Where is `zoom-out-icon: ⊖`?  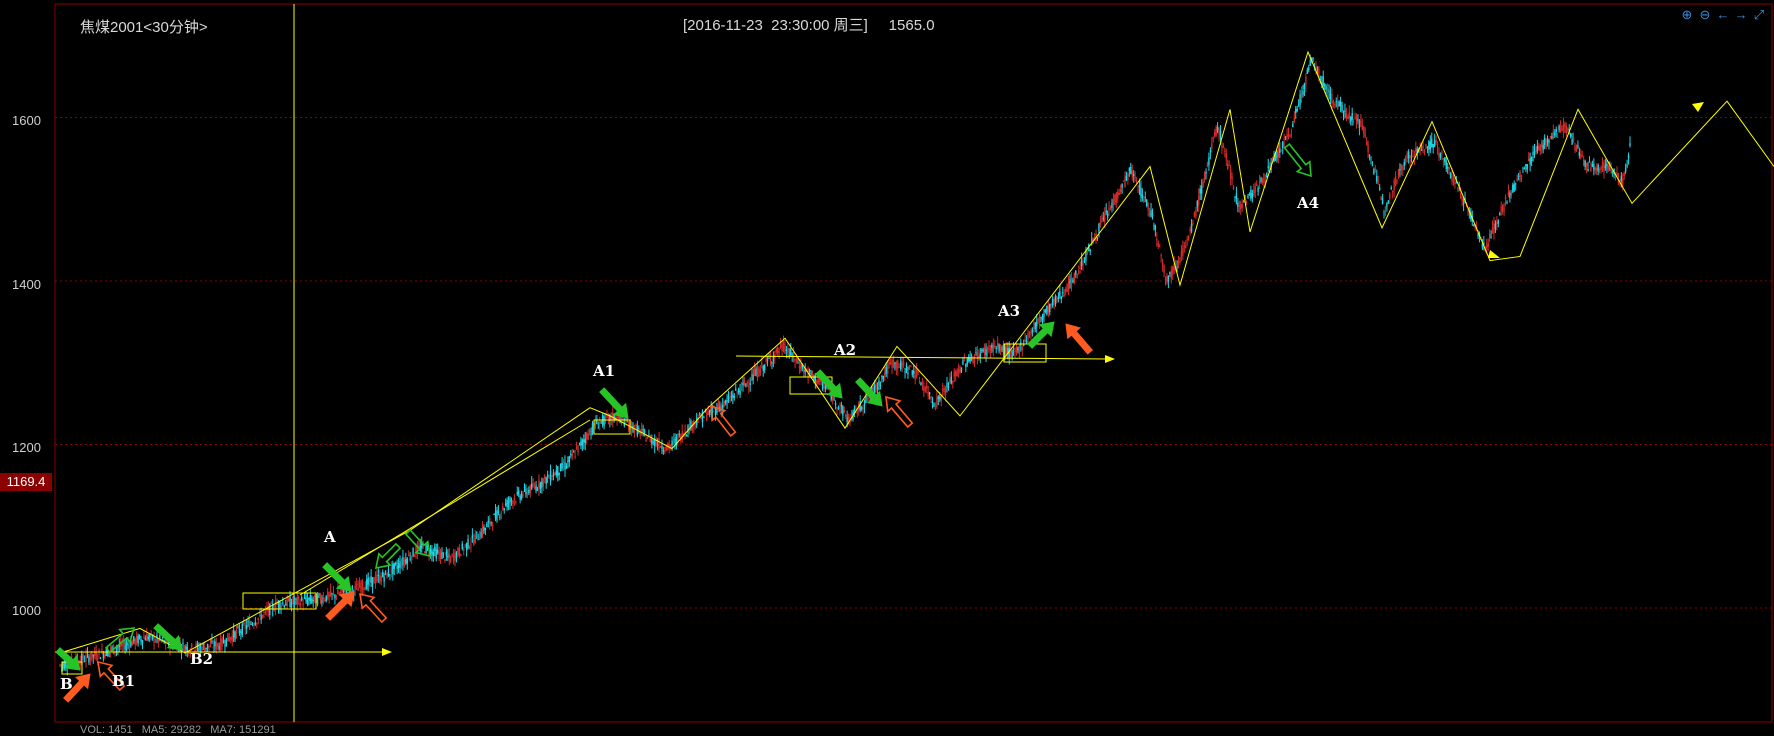 zoom-out-icon: ⊖ is located at coordinates (1705, 15).